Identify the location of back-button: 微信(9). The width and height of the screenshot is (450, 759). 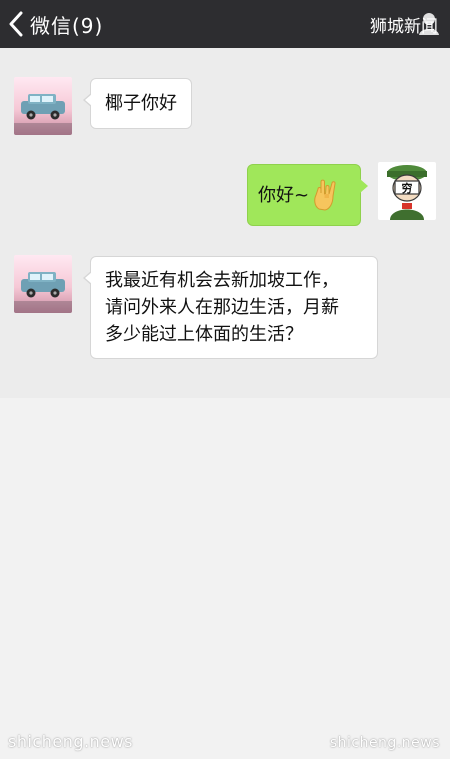
(55, 24).